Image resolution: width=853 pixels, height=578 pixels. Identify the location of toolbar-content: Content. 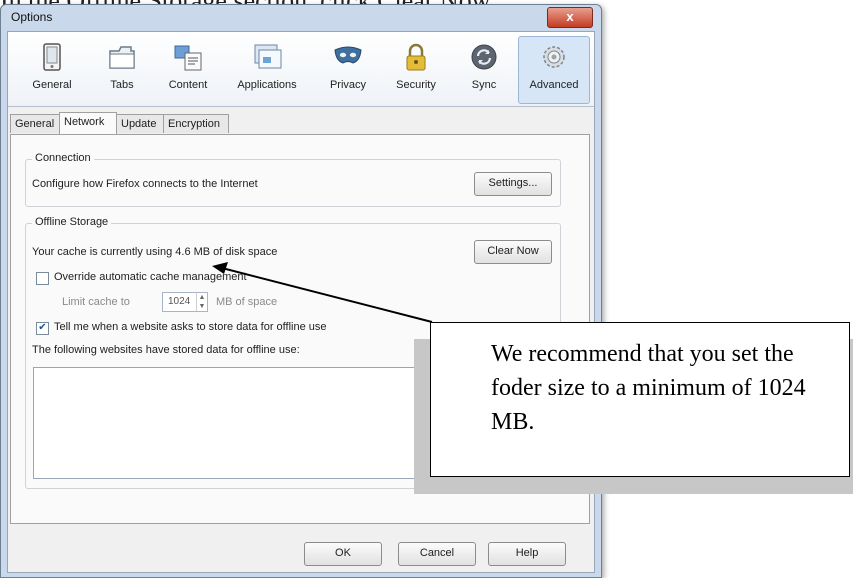
(188, 70).